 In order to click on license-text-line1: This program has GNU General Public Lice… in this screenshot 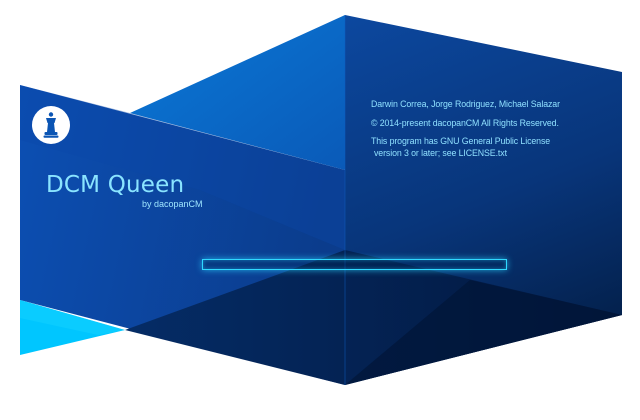, I will do `click(461, 141)`.